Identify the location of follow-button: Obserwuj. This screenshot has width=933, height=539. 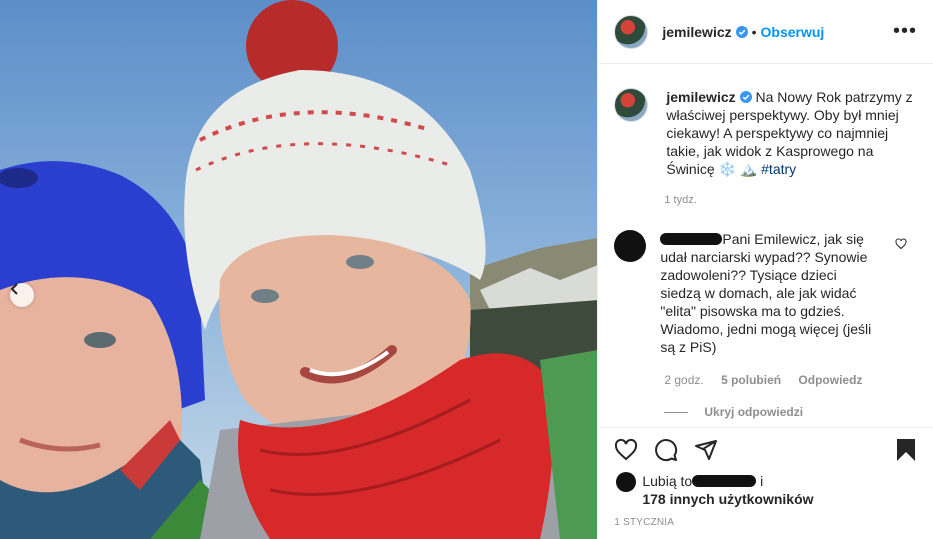
(793, 32).